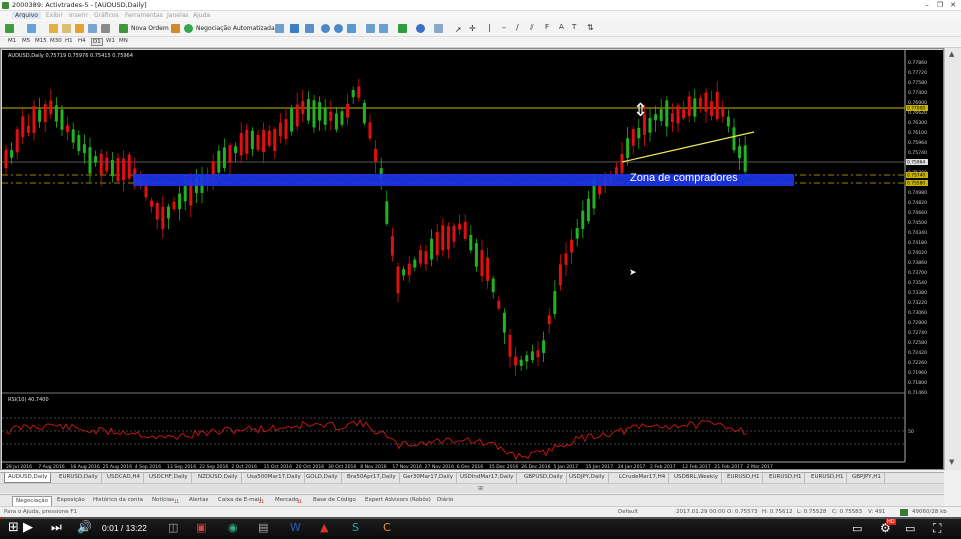 The width and height of the screenshot is (961, 539). I want to click on skype-icon: S, so click(355, 527).